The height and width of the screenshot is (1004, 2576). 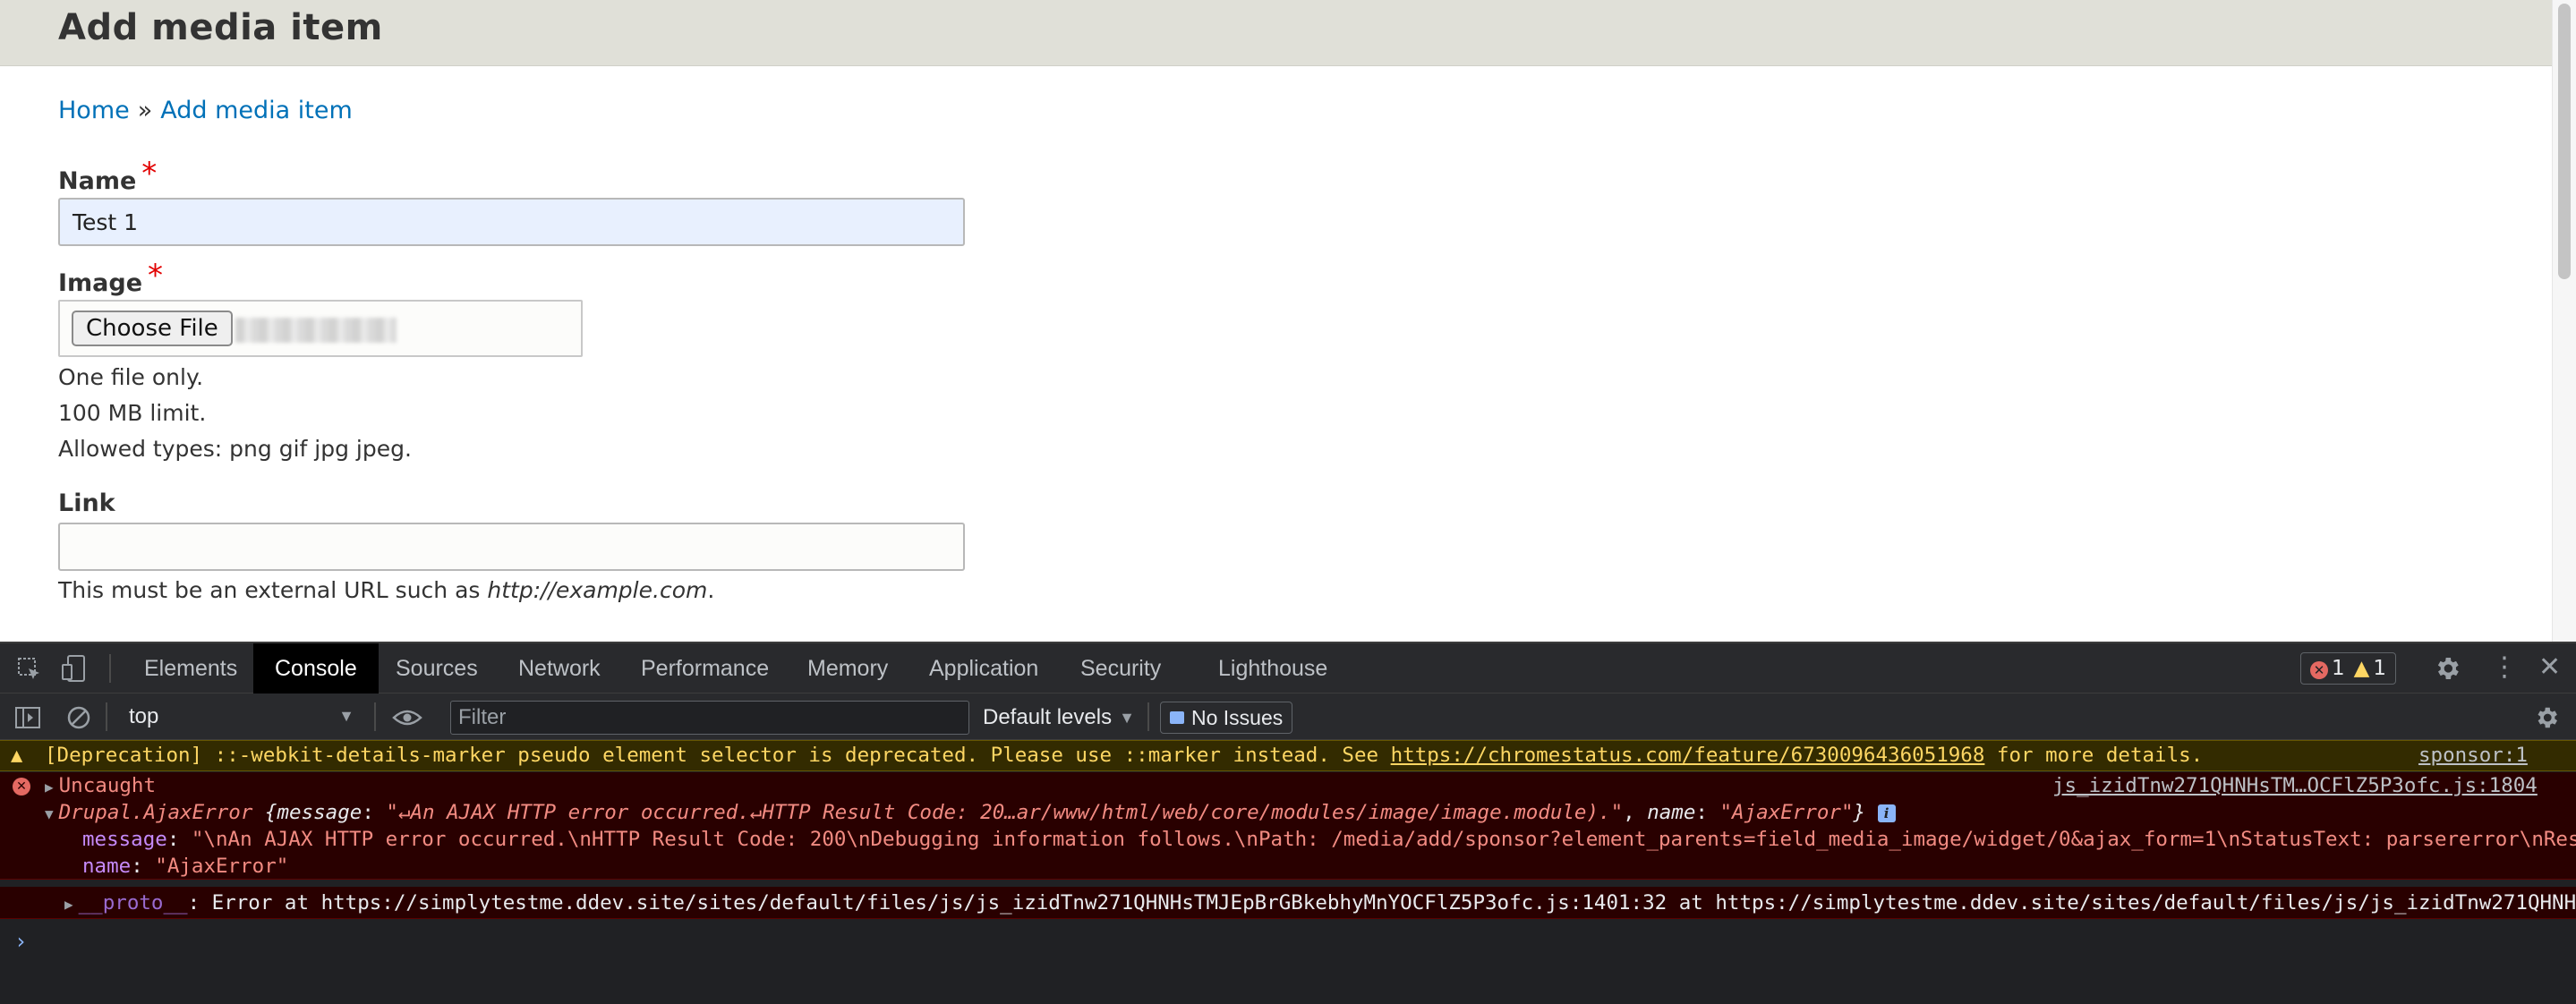 What do you see at coordinates (131, 377) in the screenshot?
I see `image-help-files: One file only.` at bounding box center [131, 377].